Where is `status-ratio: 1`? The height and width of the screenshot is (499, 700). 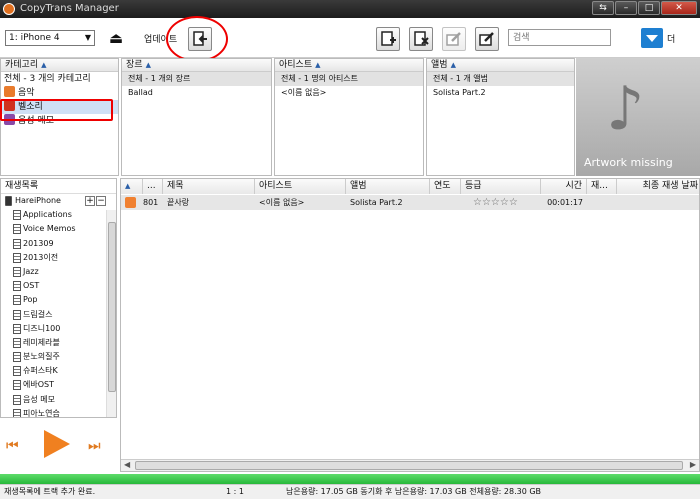
status-ratio: 1 is located at coordinates (235, 491).